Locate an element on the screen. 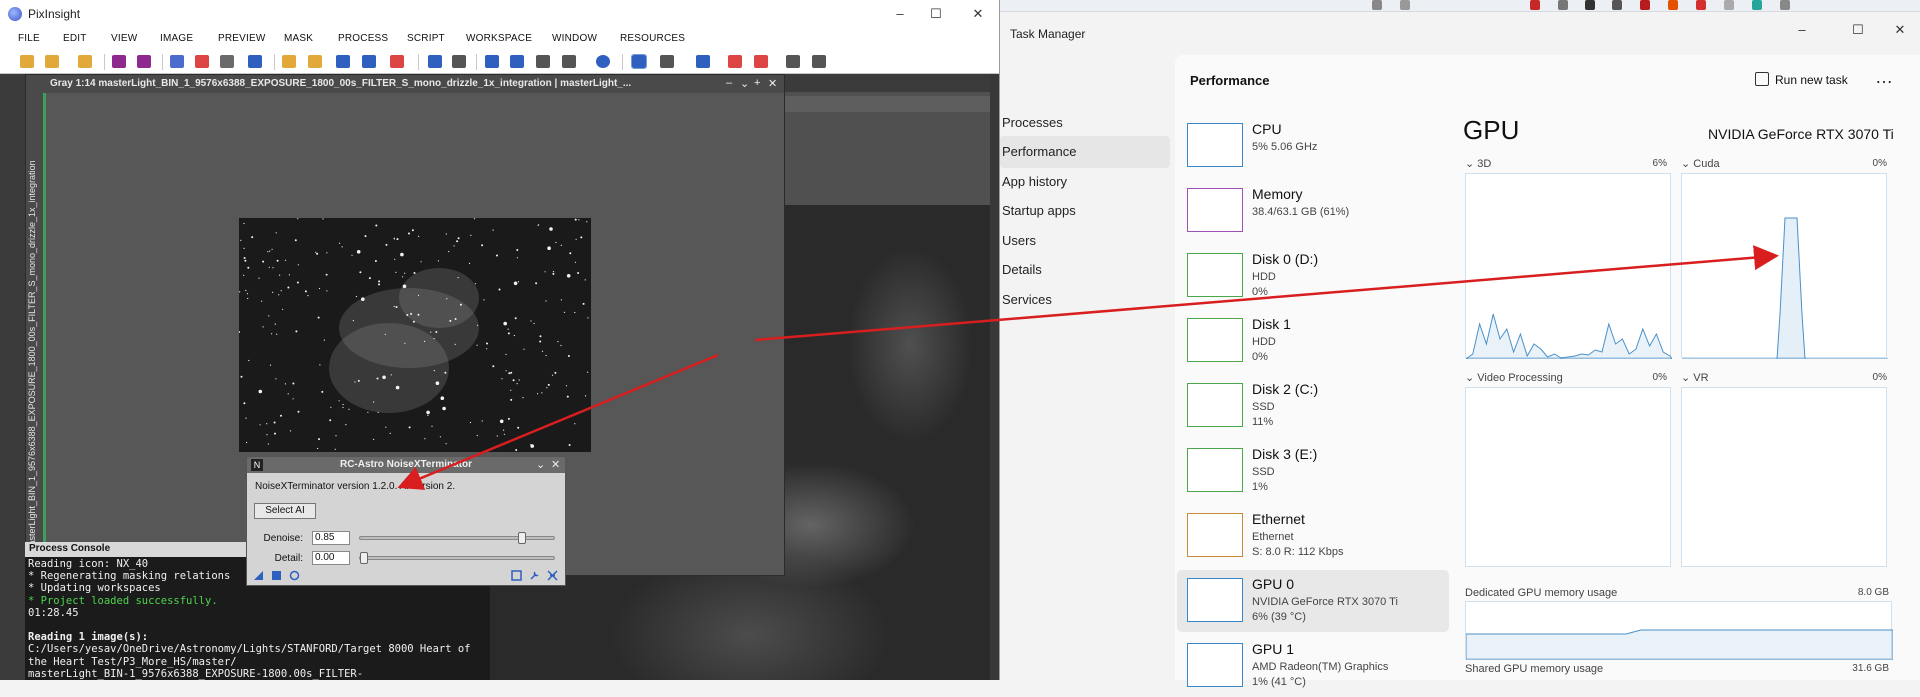 The image size is (1920, 697). redo-icon is located at coordinates (459, 61).